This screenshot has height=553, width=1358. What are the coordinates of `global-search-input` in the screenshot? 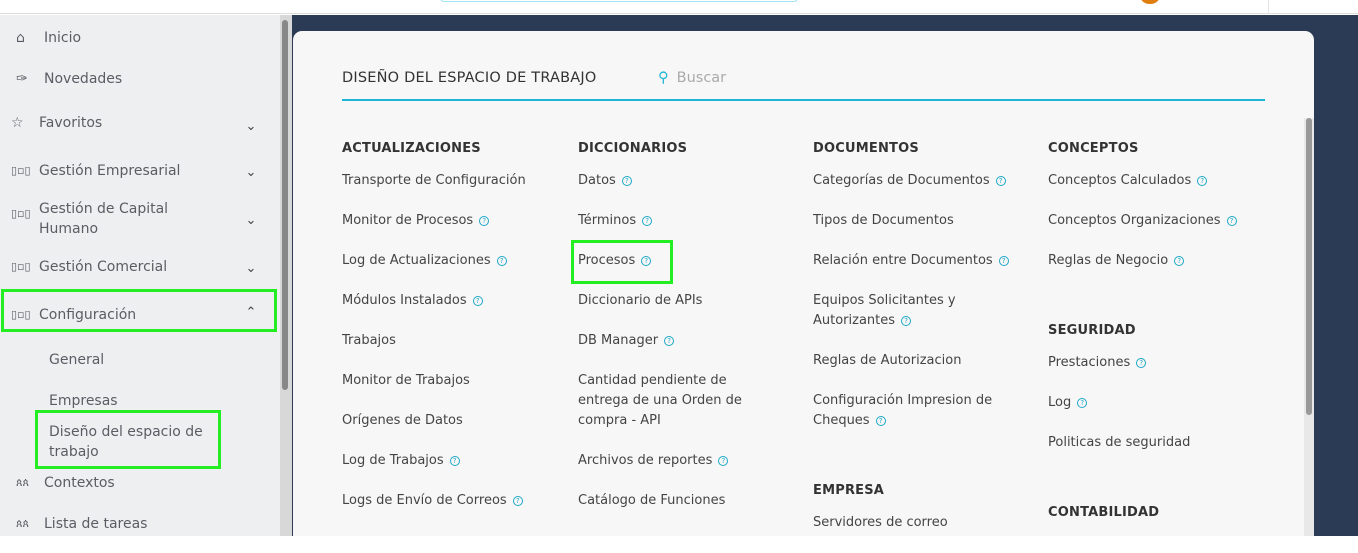 It's located at (619, 1).